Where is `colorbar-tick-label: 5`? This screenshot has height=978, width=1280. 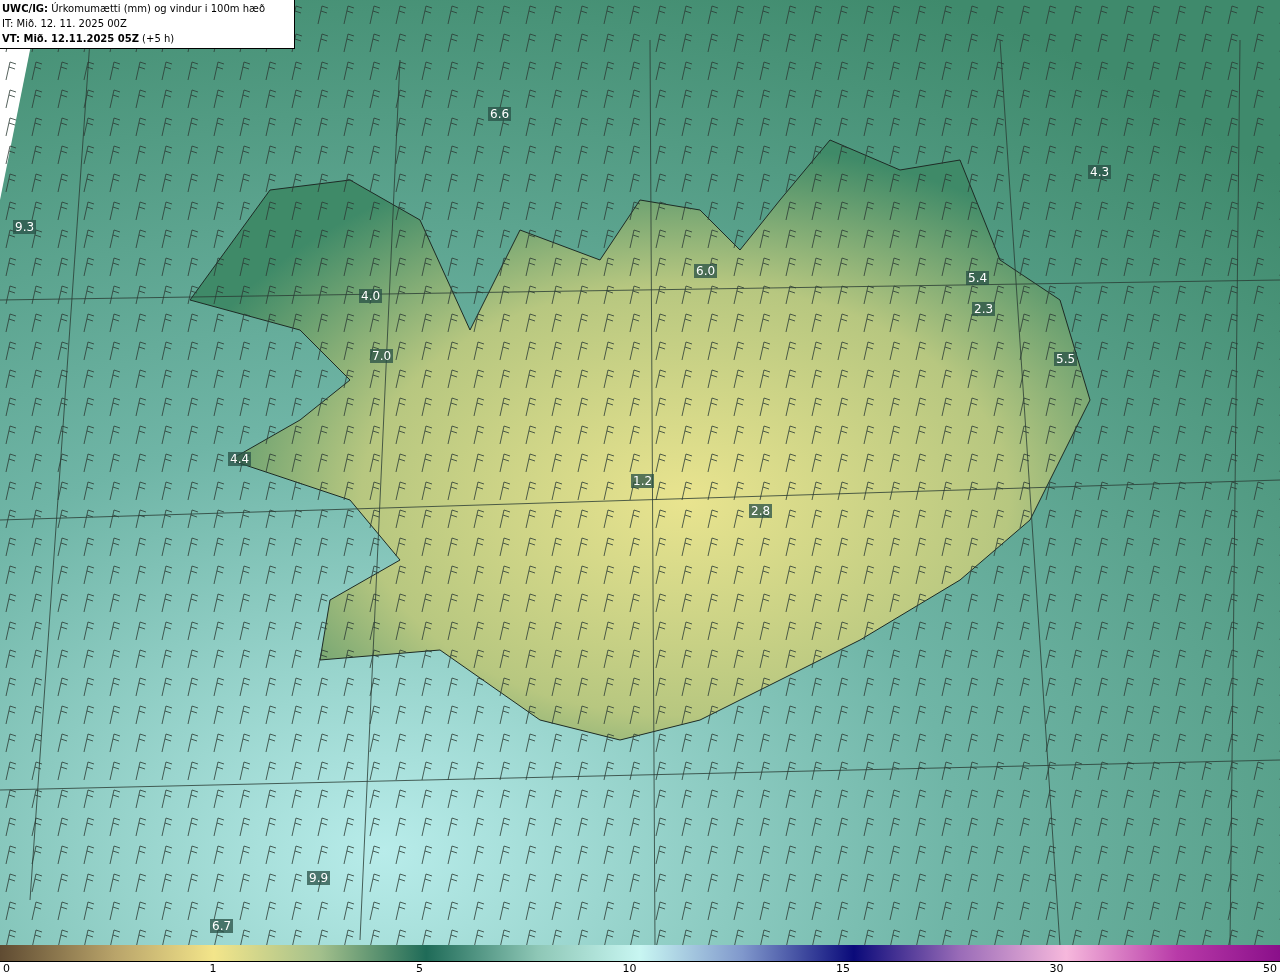
colorbar-tick-label: 5 is located at coordinates (419, 969).